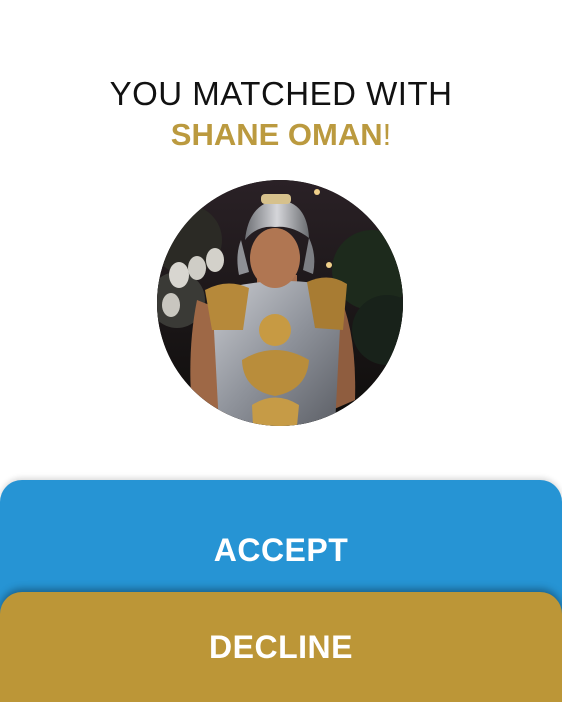 The width and height of the screenshot is (562, 702). Describe the element at coordinates (387, 134) in the screenshot. I see `match-exclaim: !` at that location.